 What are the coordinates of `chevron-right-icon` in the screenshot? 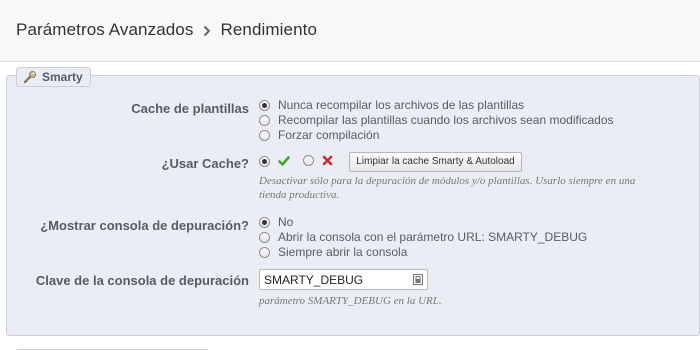 It's located at (207, 31).